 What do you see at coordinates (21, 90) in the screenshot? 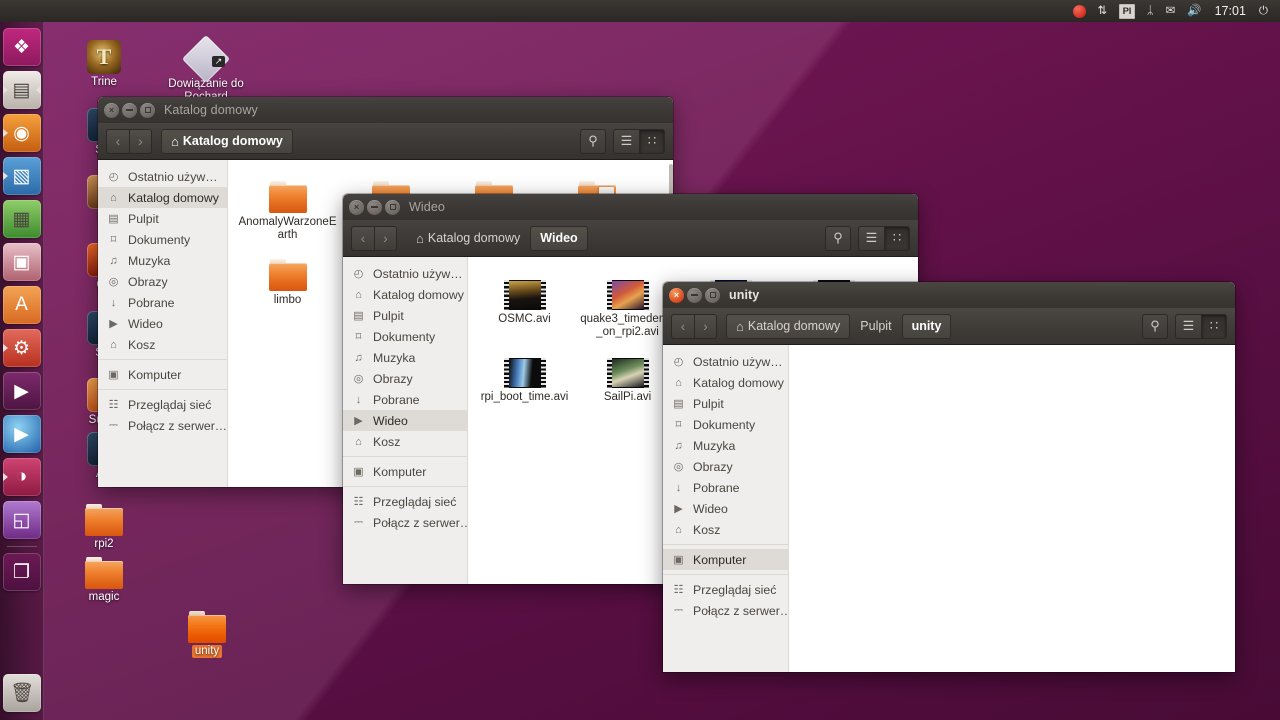
I see `launcher-item-files-nautilus: ▤` at bounding box center [21, 90].